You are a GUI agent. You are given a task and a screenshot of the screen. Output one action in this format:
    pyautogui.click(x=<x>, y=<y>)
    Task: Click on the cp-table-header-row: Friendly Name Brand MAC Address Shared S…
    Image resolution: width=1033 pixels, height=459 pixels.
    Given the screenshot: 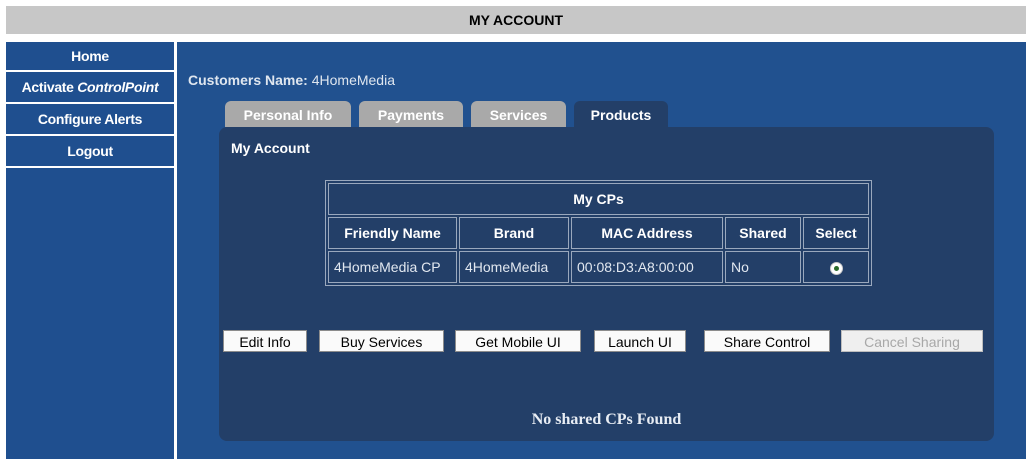 What is the action you would take?
    pyautogui.click(x=598, y=233)
    